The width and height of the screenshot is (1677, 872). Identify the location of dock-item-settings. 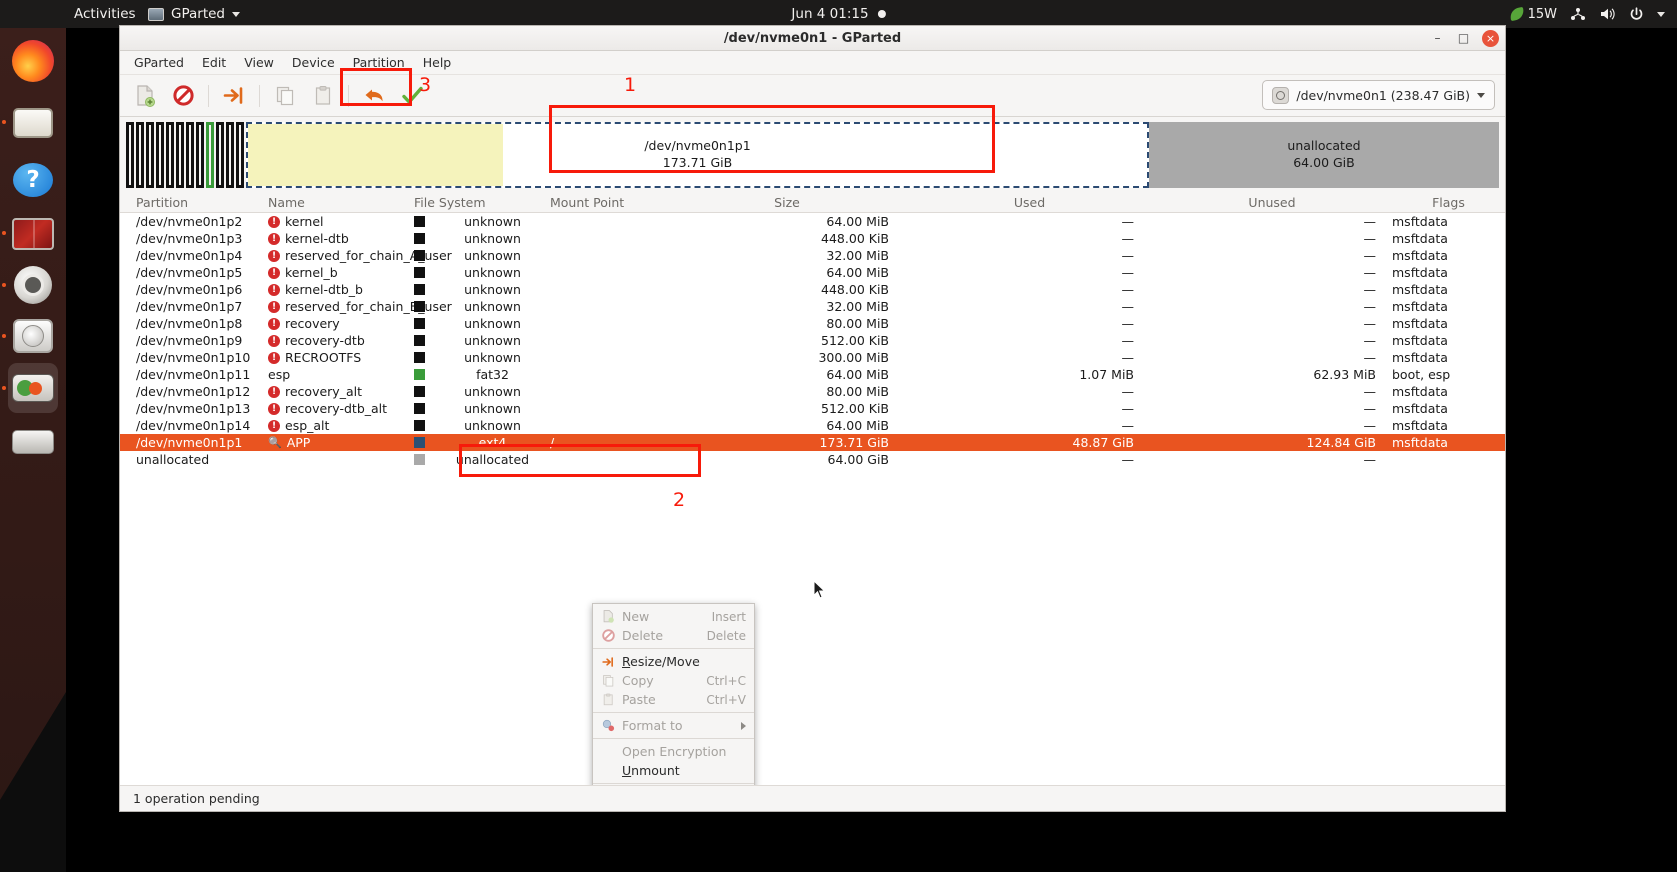
(33, 285).